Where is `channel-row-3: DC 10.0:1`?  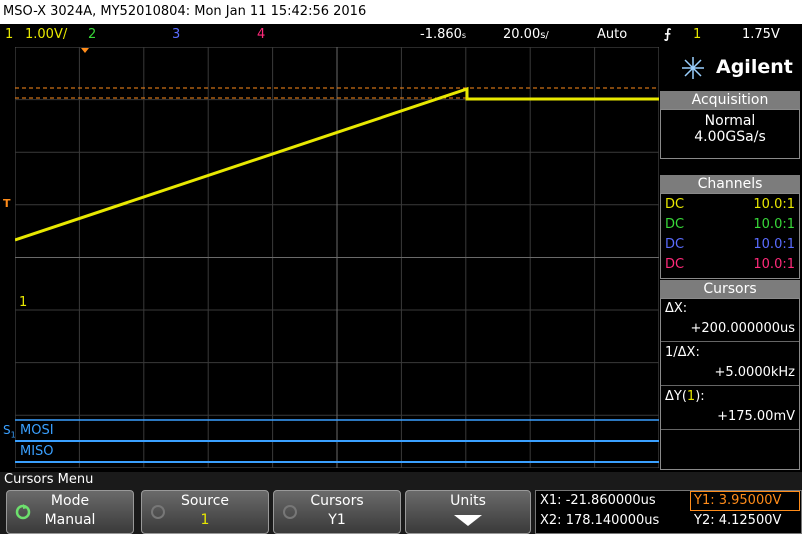 channel-row-3: DC 10.0:1 is located at coordinates (730, 244).